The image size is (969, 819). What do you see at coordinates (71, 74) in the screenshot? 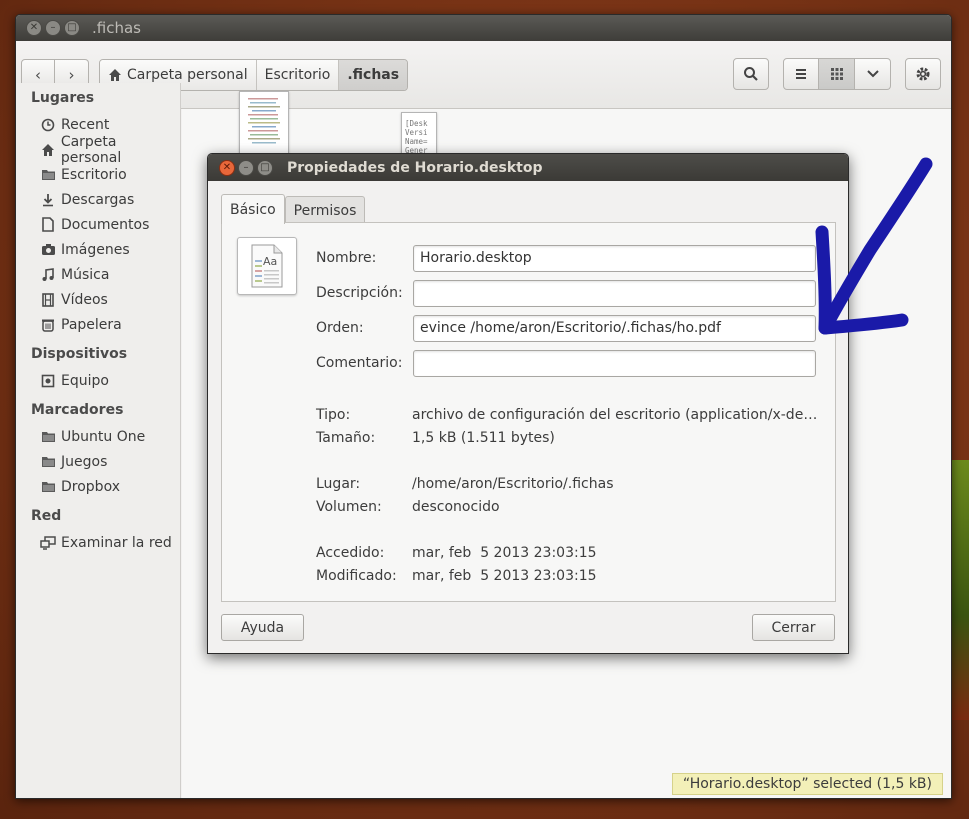
I see `chevron-right-icon: ›` at bounding box center [71, 74].